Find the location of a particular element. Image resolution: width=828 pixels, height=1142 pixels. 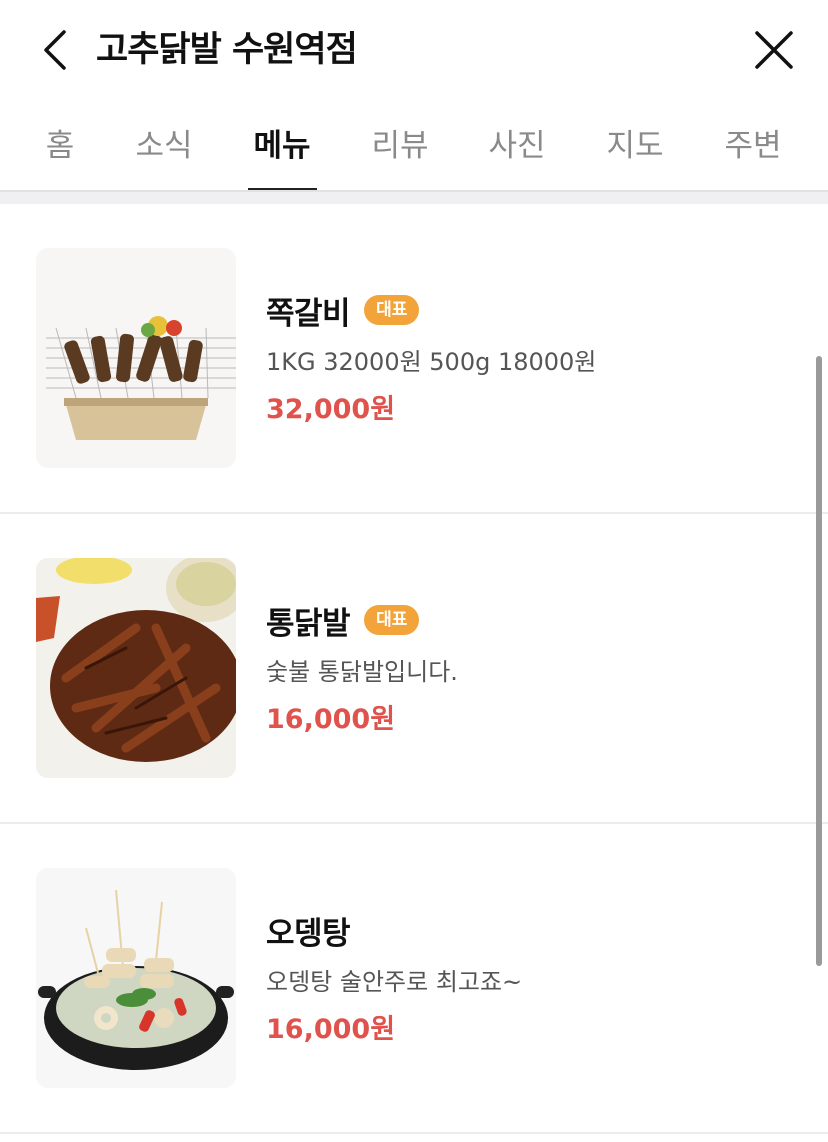

tab-home: 홈 is located at coordinates (60, 146).